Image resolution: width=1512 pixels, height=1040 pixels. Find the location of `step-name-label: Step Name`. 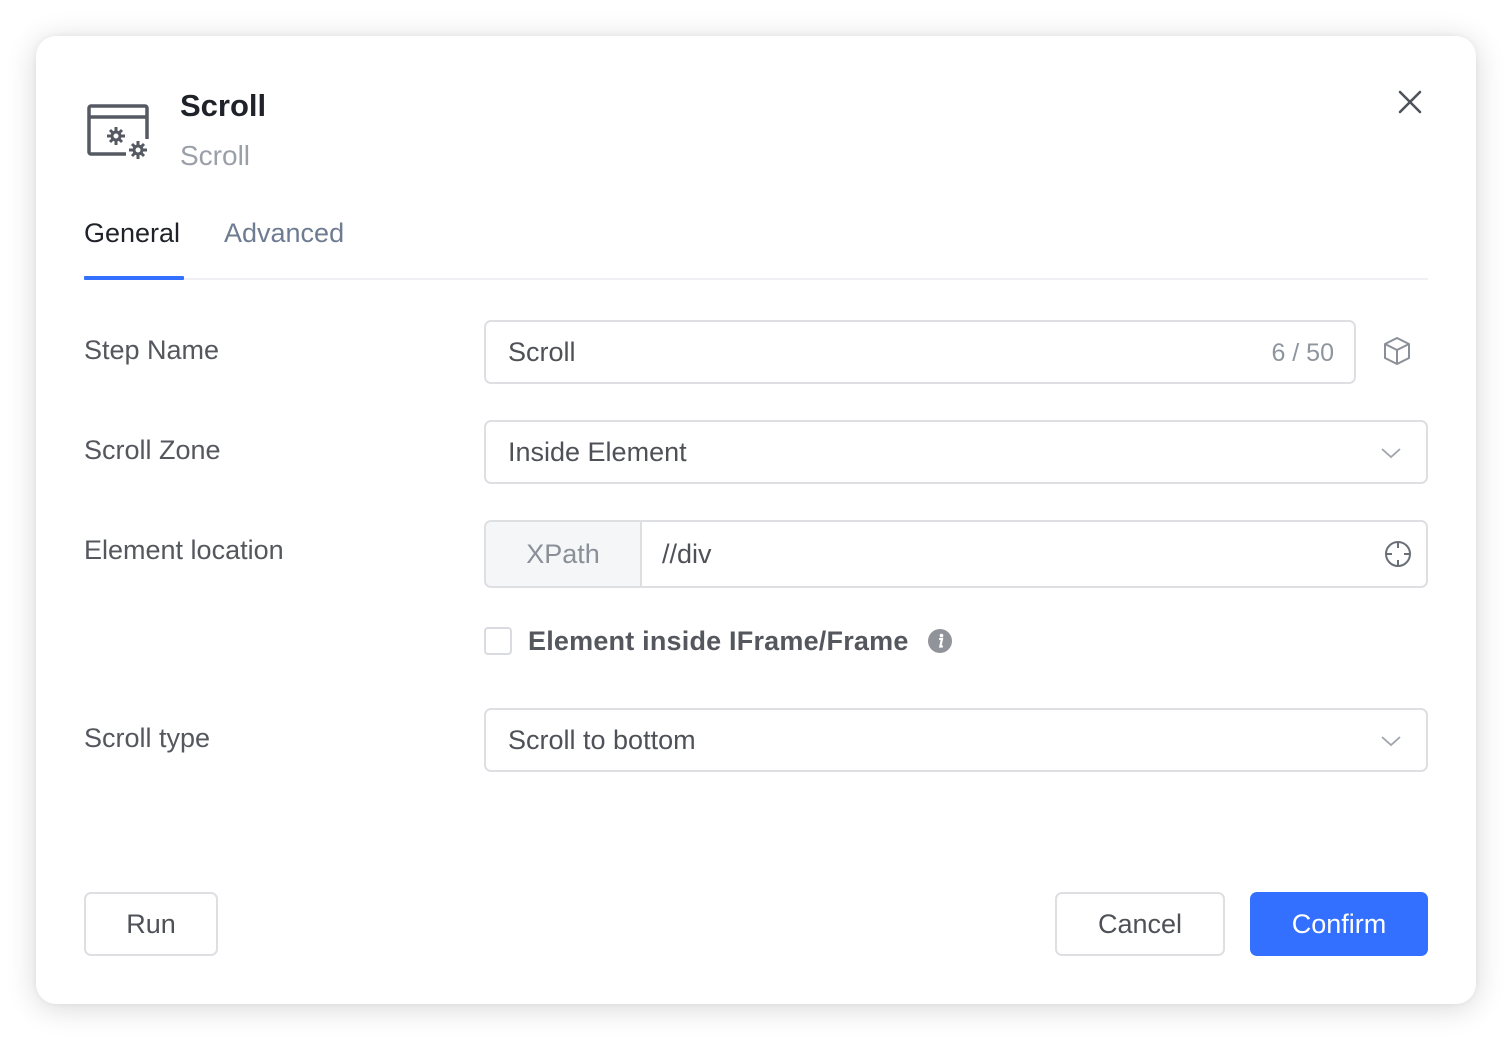

step-name-label: Step Name is located at coordinates (152, 350).